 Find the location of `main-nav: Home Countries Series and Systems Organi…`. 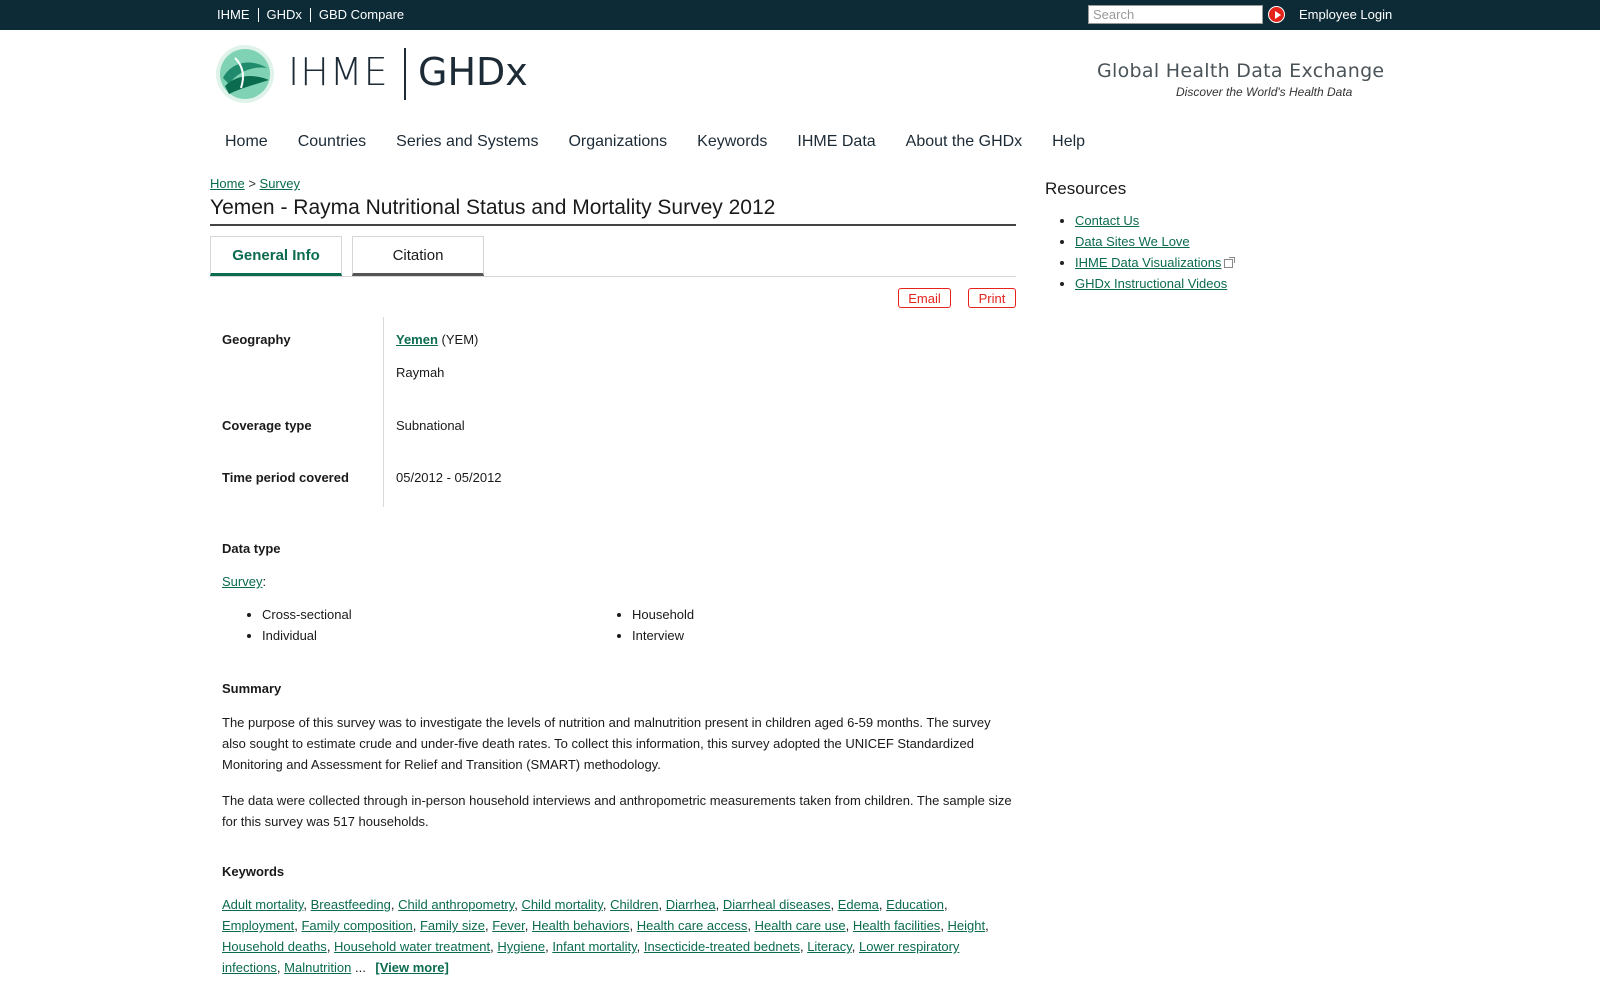

main-nav: Home Countries Series and Systems Organi… is located at coordinates (670, 142).